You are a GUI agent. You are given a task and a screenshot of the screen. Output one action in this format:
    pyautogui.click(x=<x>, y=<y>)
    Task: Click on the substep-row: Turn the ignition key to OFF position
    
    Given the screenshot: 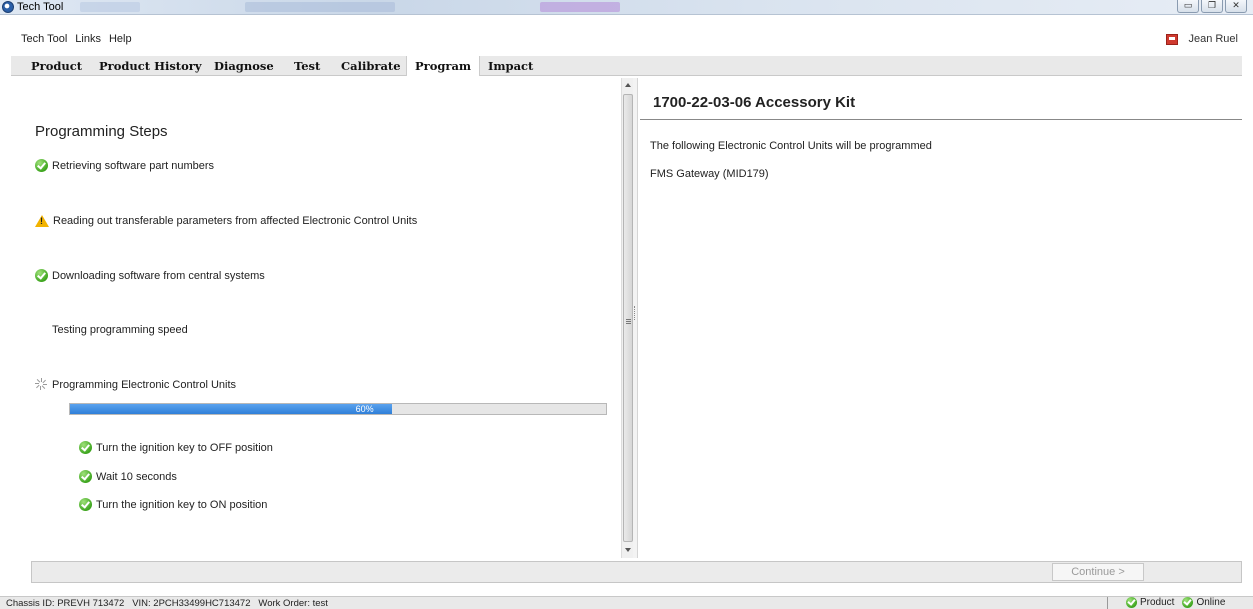 What is the action you would take?
    pyautogui.click(x=176, y=447)
    